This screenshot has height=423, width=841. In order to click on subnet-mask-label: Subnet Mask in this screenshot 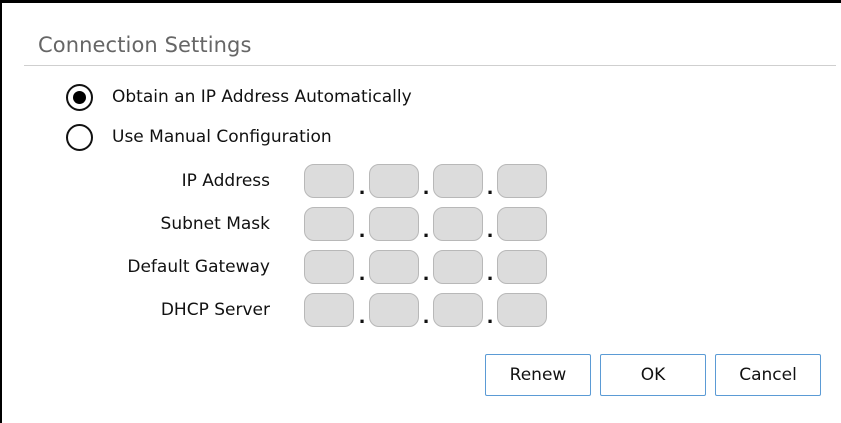, I will do `click(215, 224)`.